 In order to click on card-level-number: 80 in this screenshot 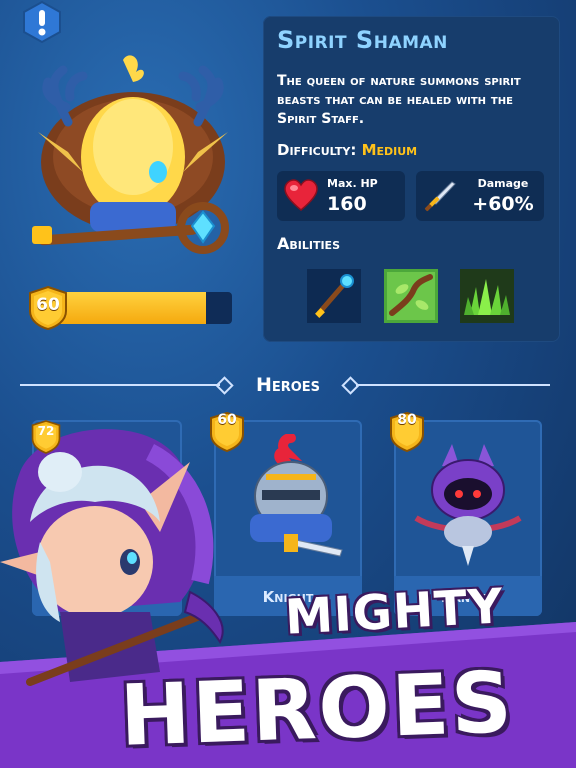, I will do `click(407, 420)`.